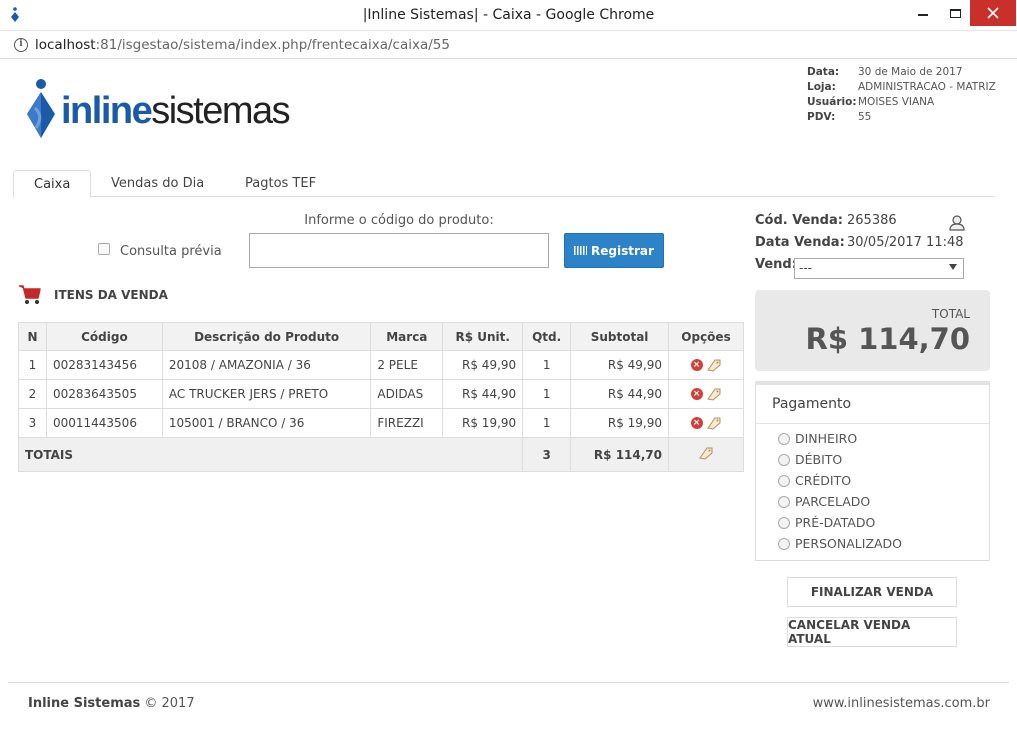 The height and width of the screenshot is (729, 1017). Describe the element at coordinates (104, 394) in the screenshot. I see `cell-codigo: 00283643505` at that location.